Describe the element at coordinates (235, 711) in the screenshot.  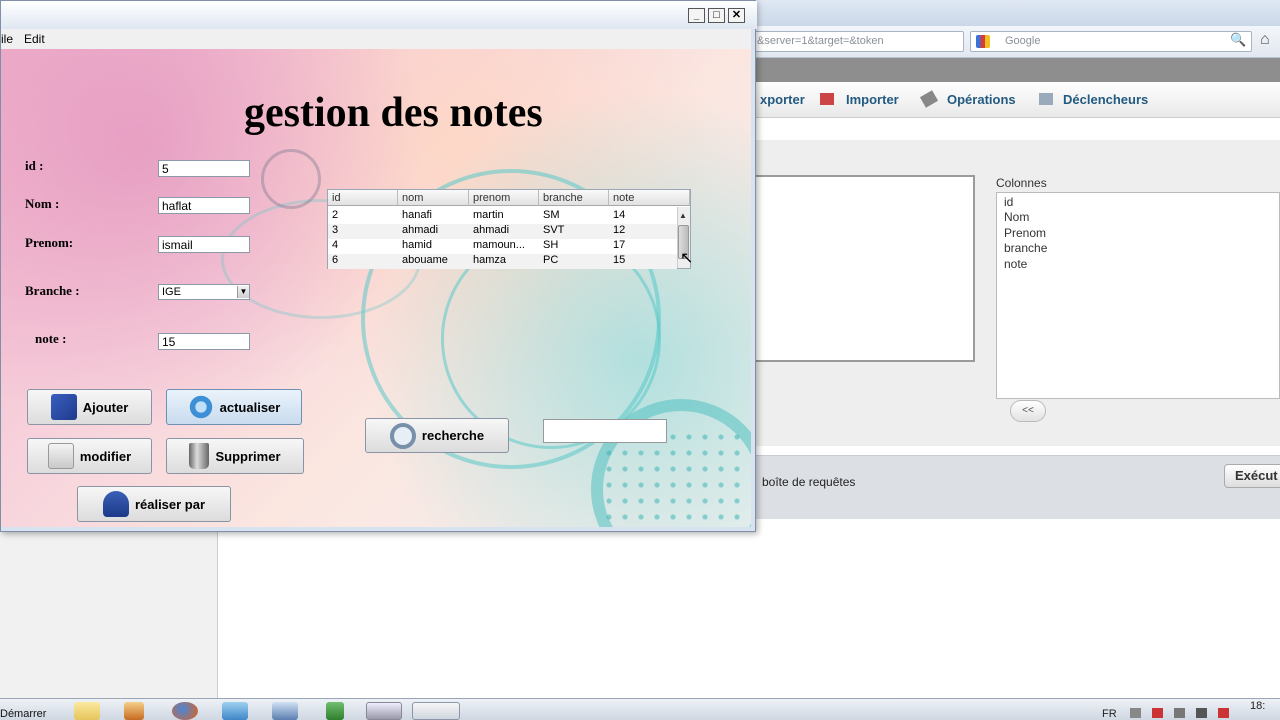
I see `app-icon` at that location.